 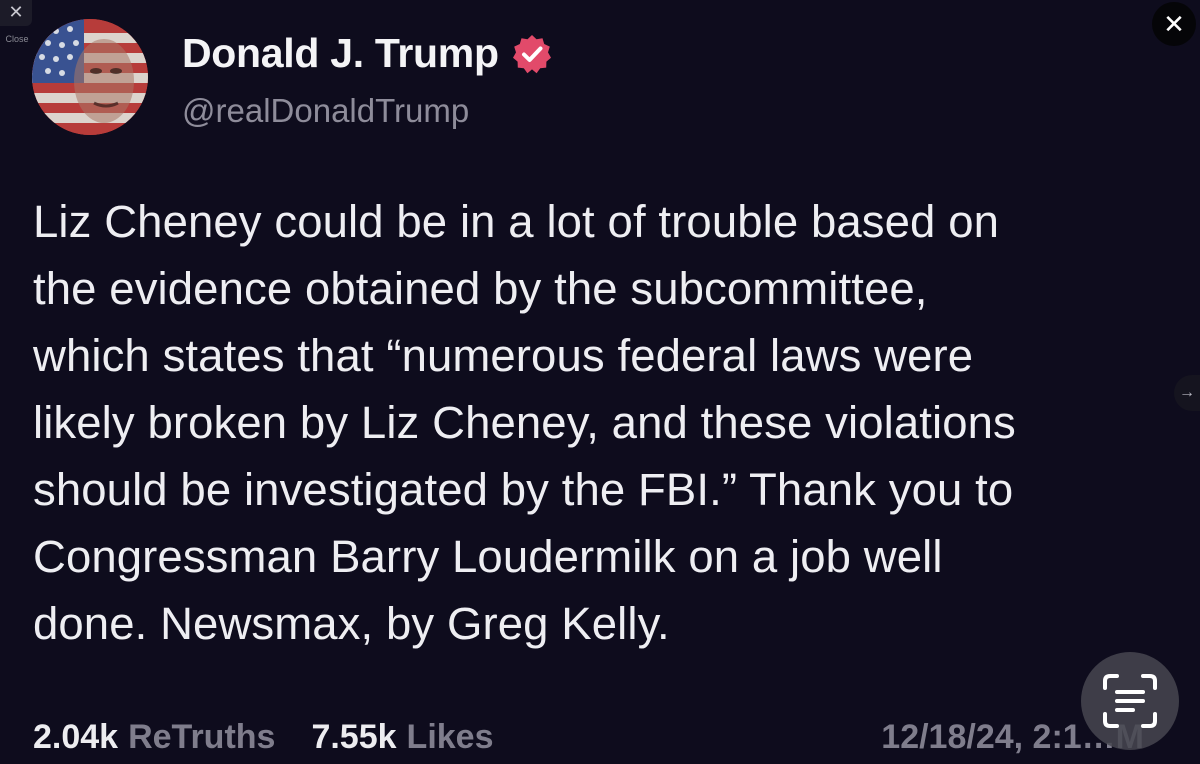 I want to click on likes-count: 7.55k, so click(x=353, y=737).